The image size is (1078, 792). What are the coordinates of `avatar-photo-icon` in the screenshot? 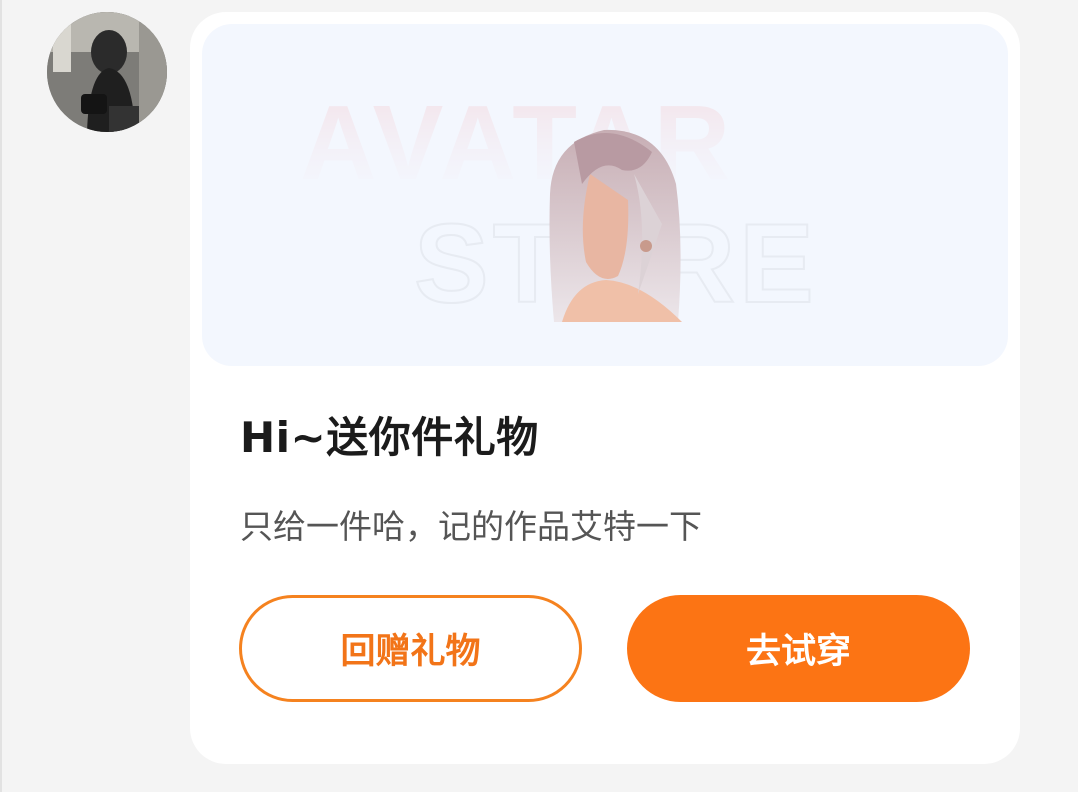 It's located at (107, 72).